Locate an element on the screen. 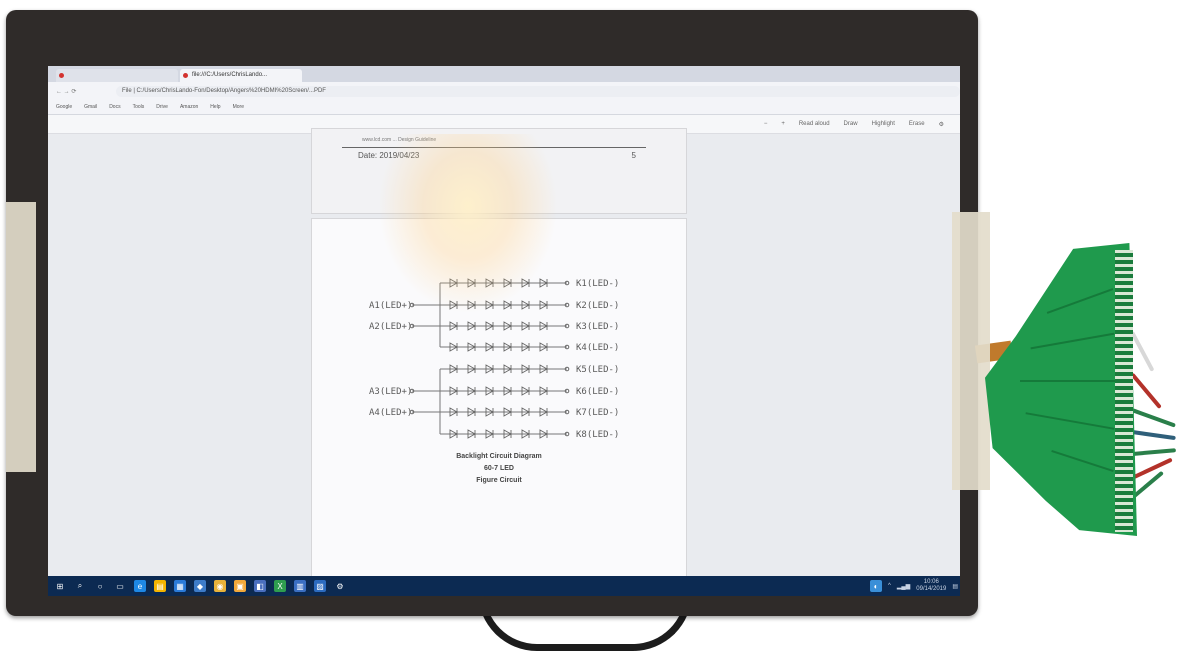  excel-icon: X is located at coordinates (280, 586).